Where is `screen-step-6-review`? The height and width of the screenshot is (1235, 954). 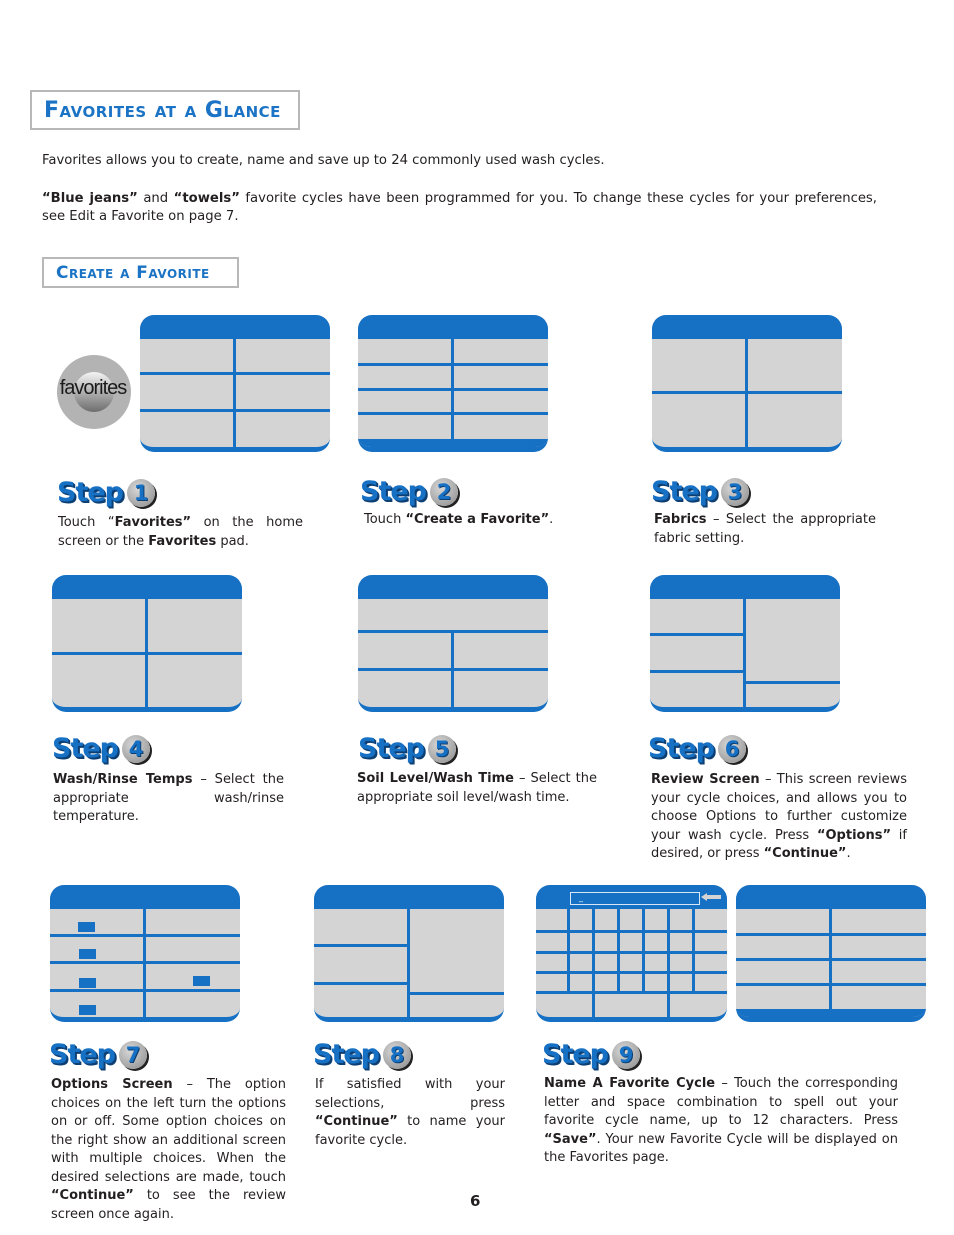
screen-step-6-review is located at coordinates (745, 643).